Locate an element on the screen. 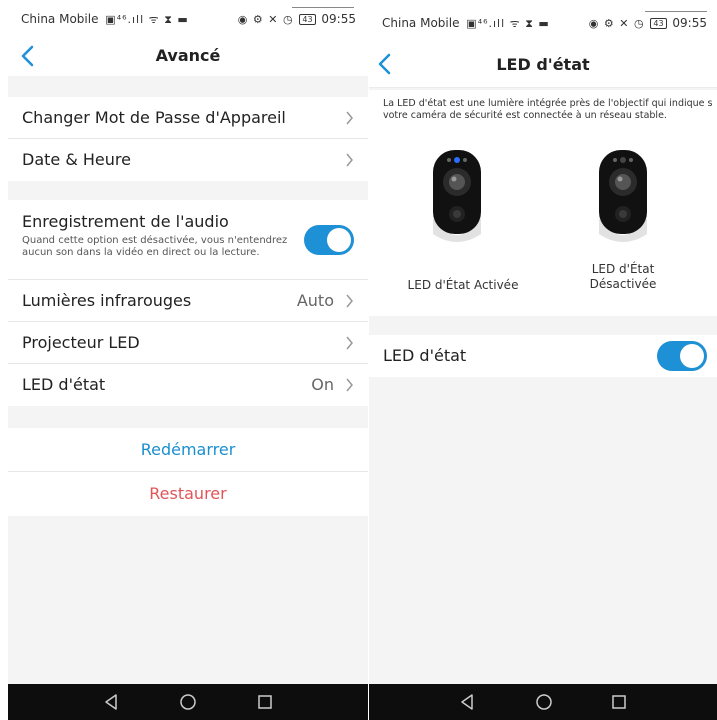 This screenshot has width=717, height=720. row-label: Changer Mot de Passe d'Appareil is located at coordinates (154, 117).